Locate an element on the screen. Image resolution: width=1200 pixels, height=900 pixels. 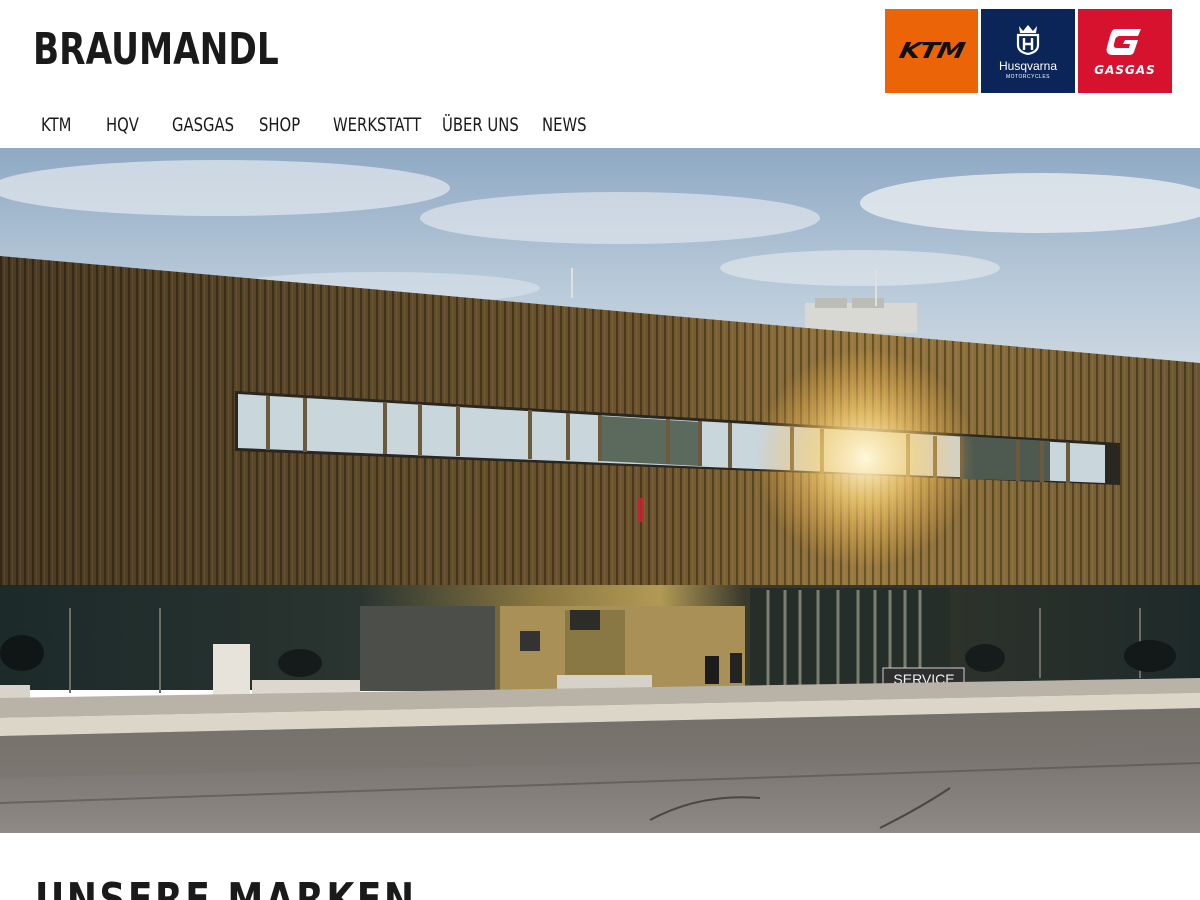
section-title-brands: UNSERE MARKEN is located at coordinates (226, 887).